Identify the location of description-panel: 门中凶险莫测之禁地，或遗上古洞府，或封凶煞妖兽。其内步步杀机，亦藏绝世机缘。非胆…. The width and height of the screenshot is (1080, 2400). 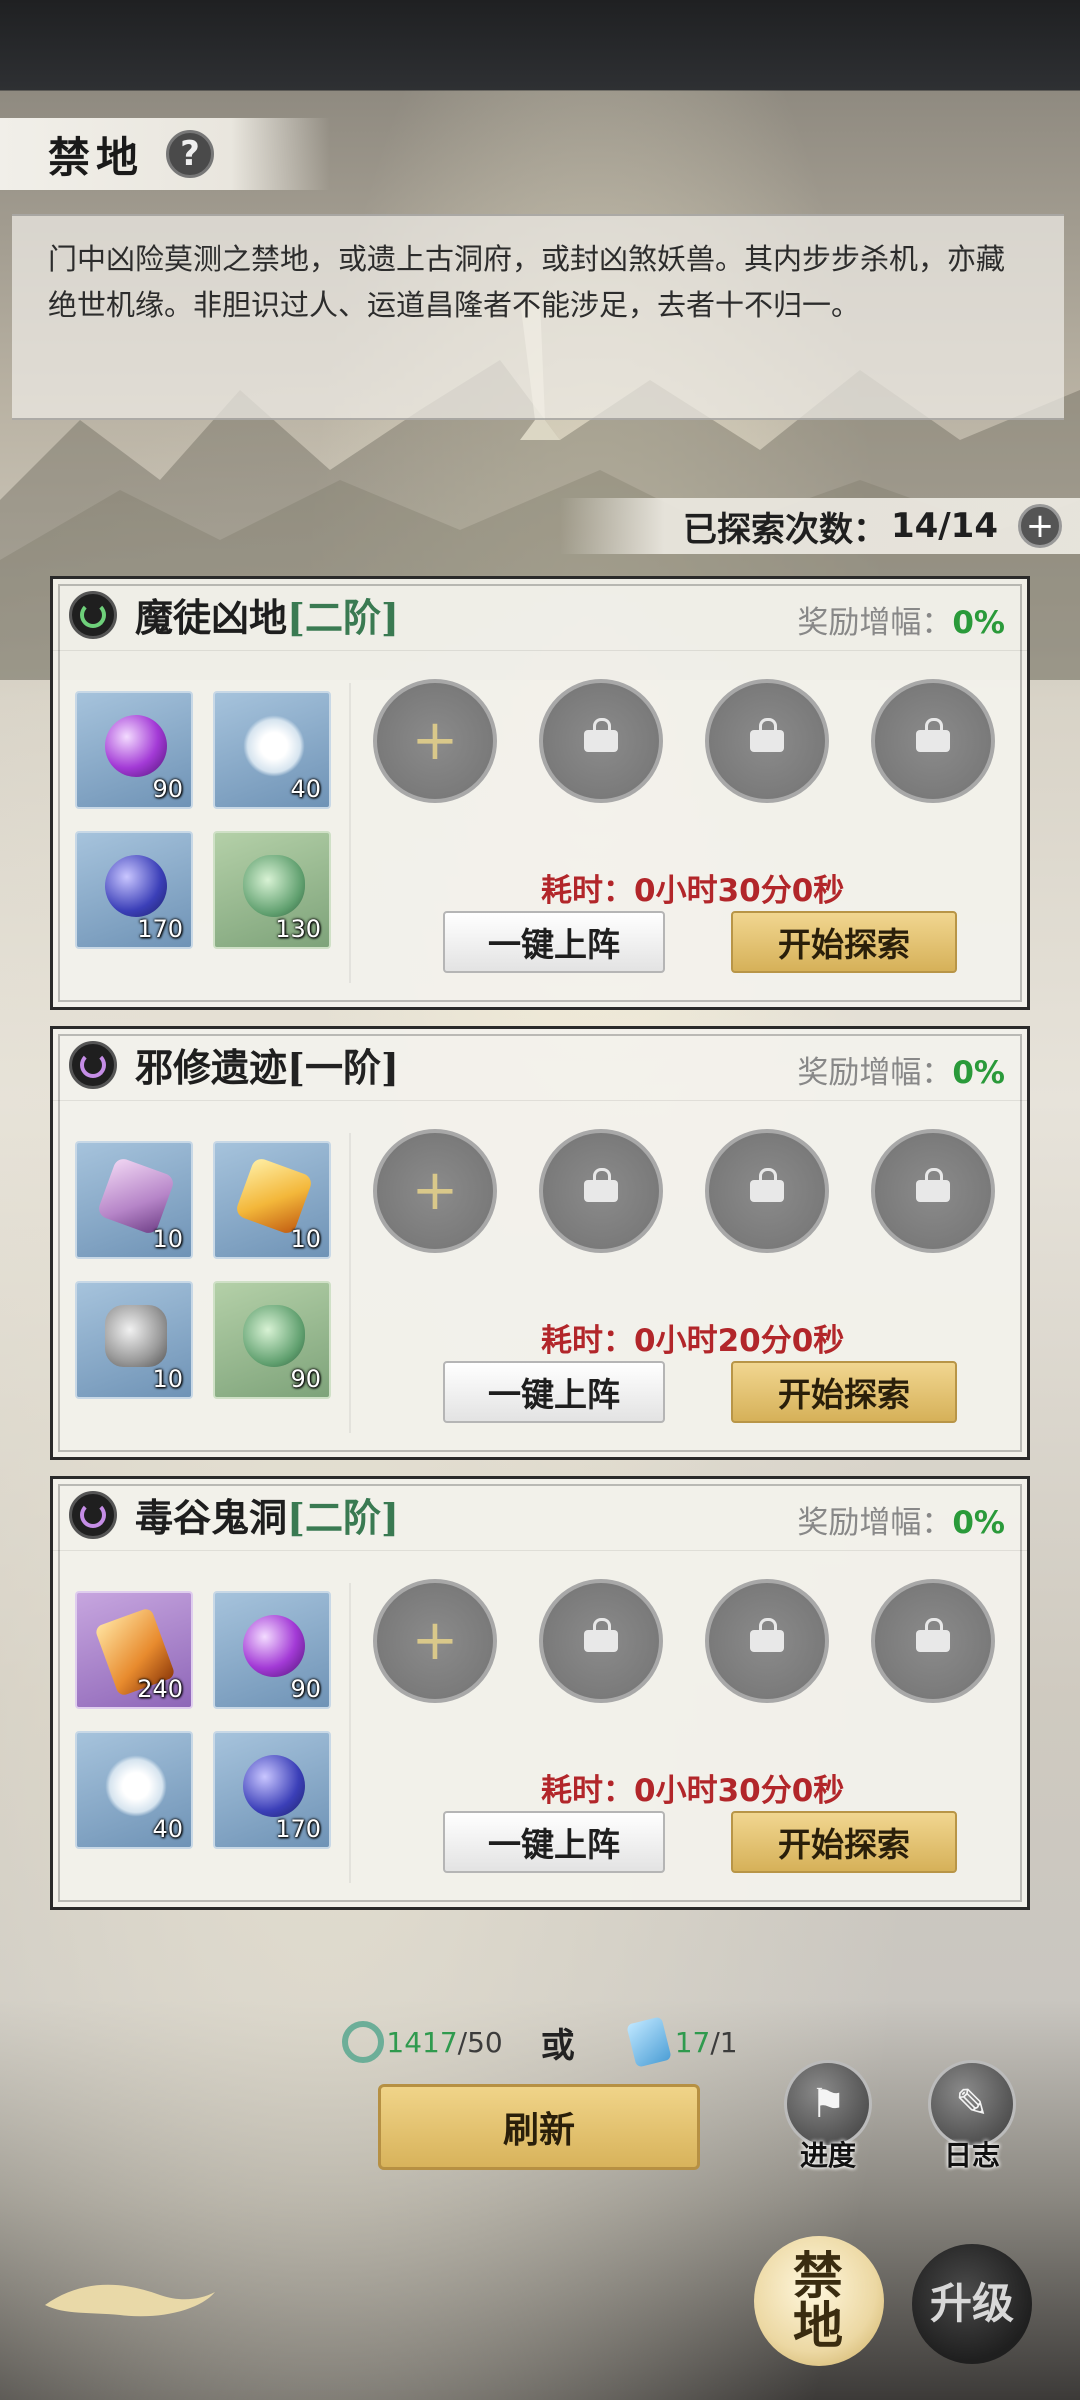
(538, 317).